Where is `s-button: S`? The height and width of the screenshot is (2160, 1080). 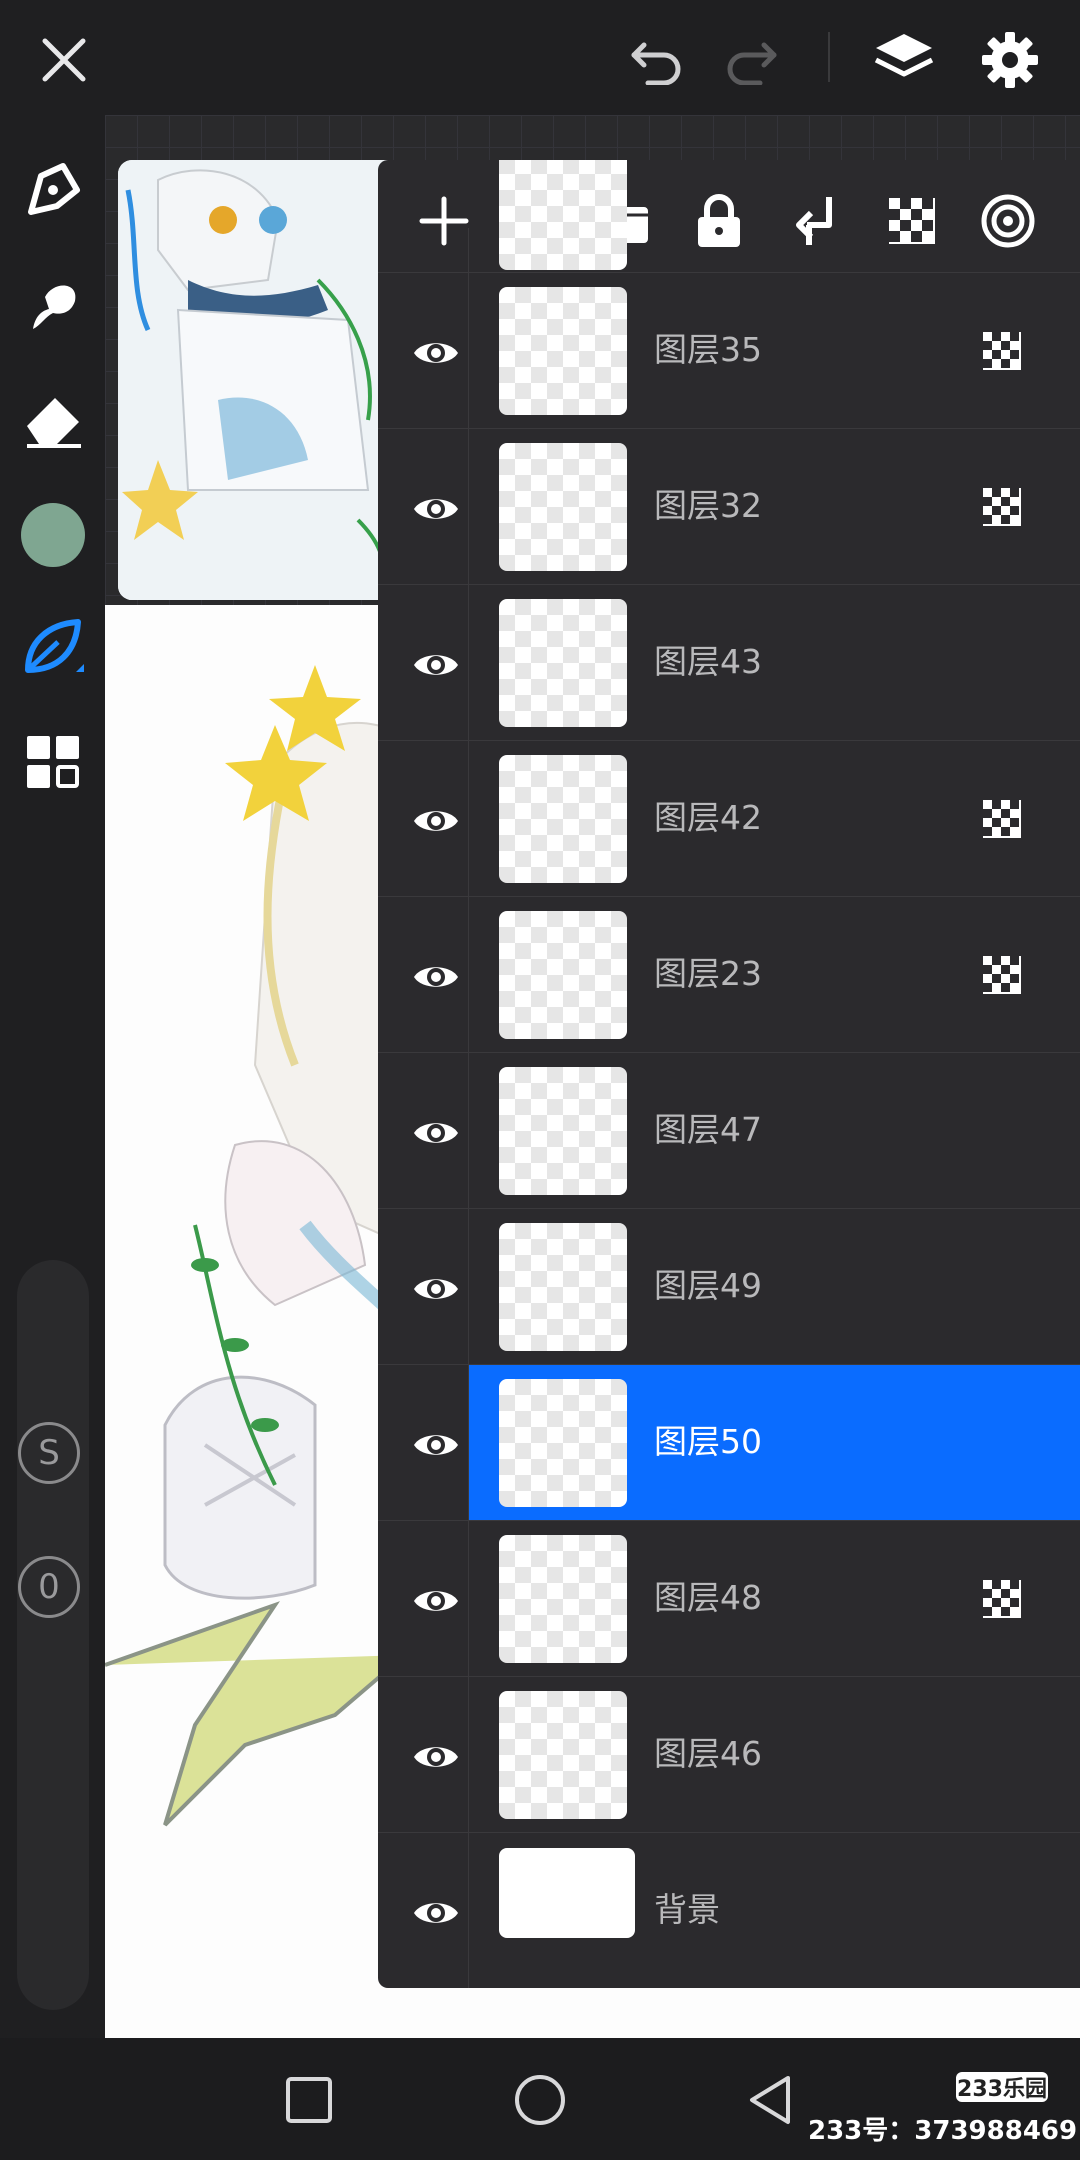 s-button: S is located at coordinates (49, 1453).